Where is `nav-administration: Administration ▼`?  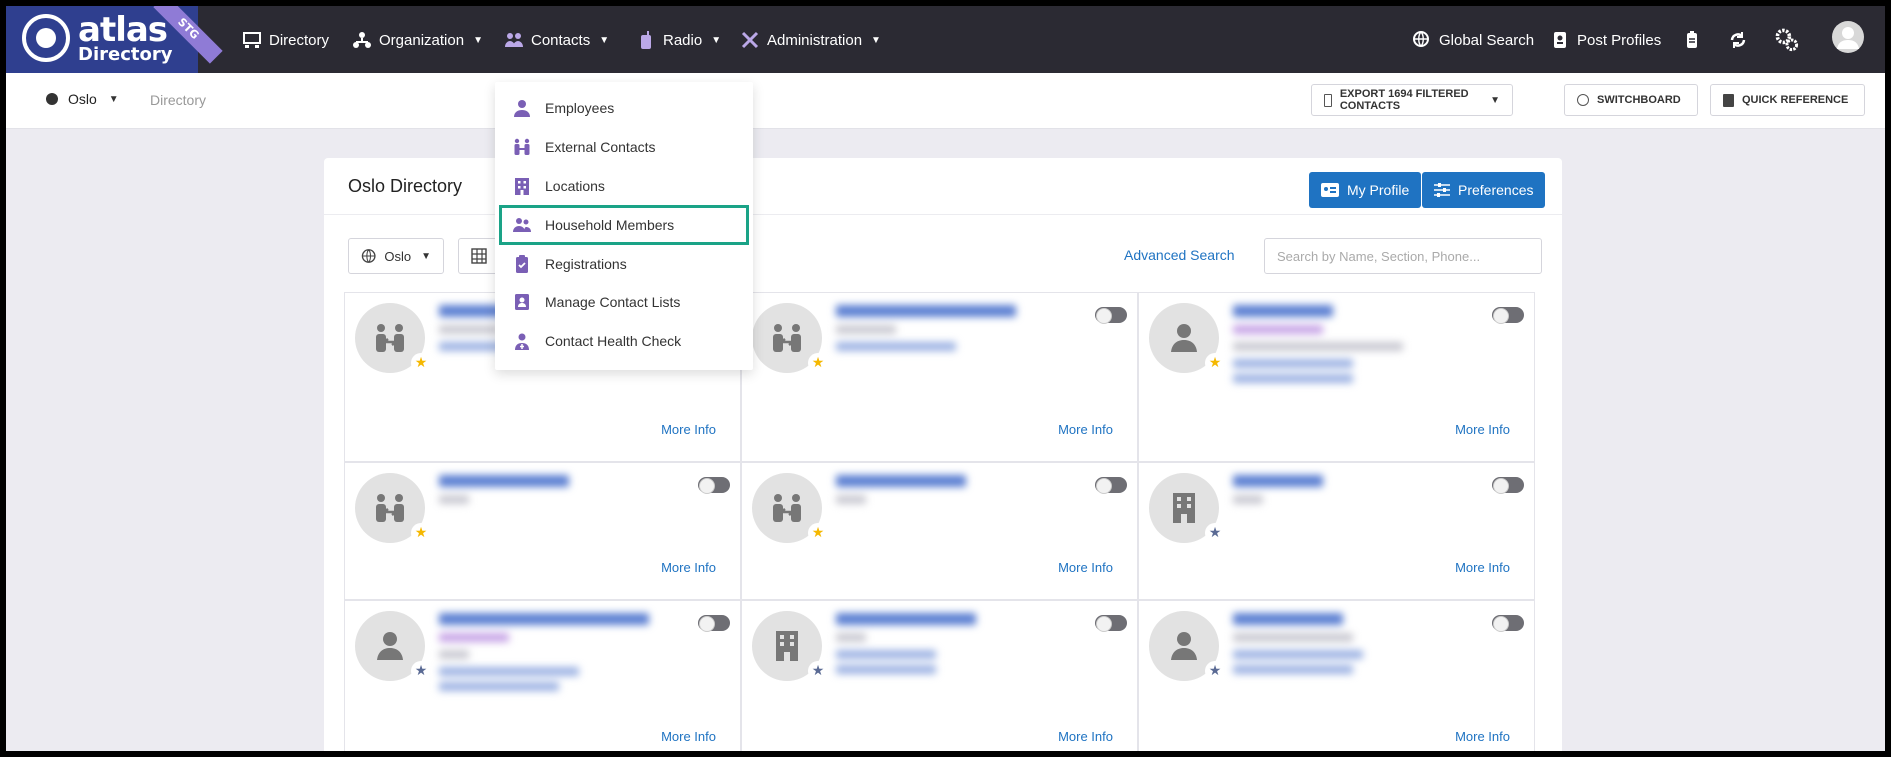 nav-administration: Administration ▼ is located at coordinates (810, 40).